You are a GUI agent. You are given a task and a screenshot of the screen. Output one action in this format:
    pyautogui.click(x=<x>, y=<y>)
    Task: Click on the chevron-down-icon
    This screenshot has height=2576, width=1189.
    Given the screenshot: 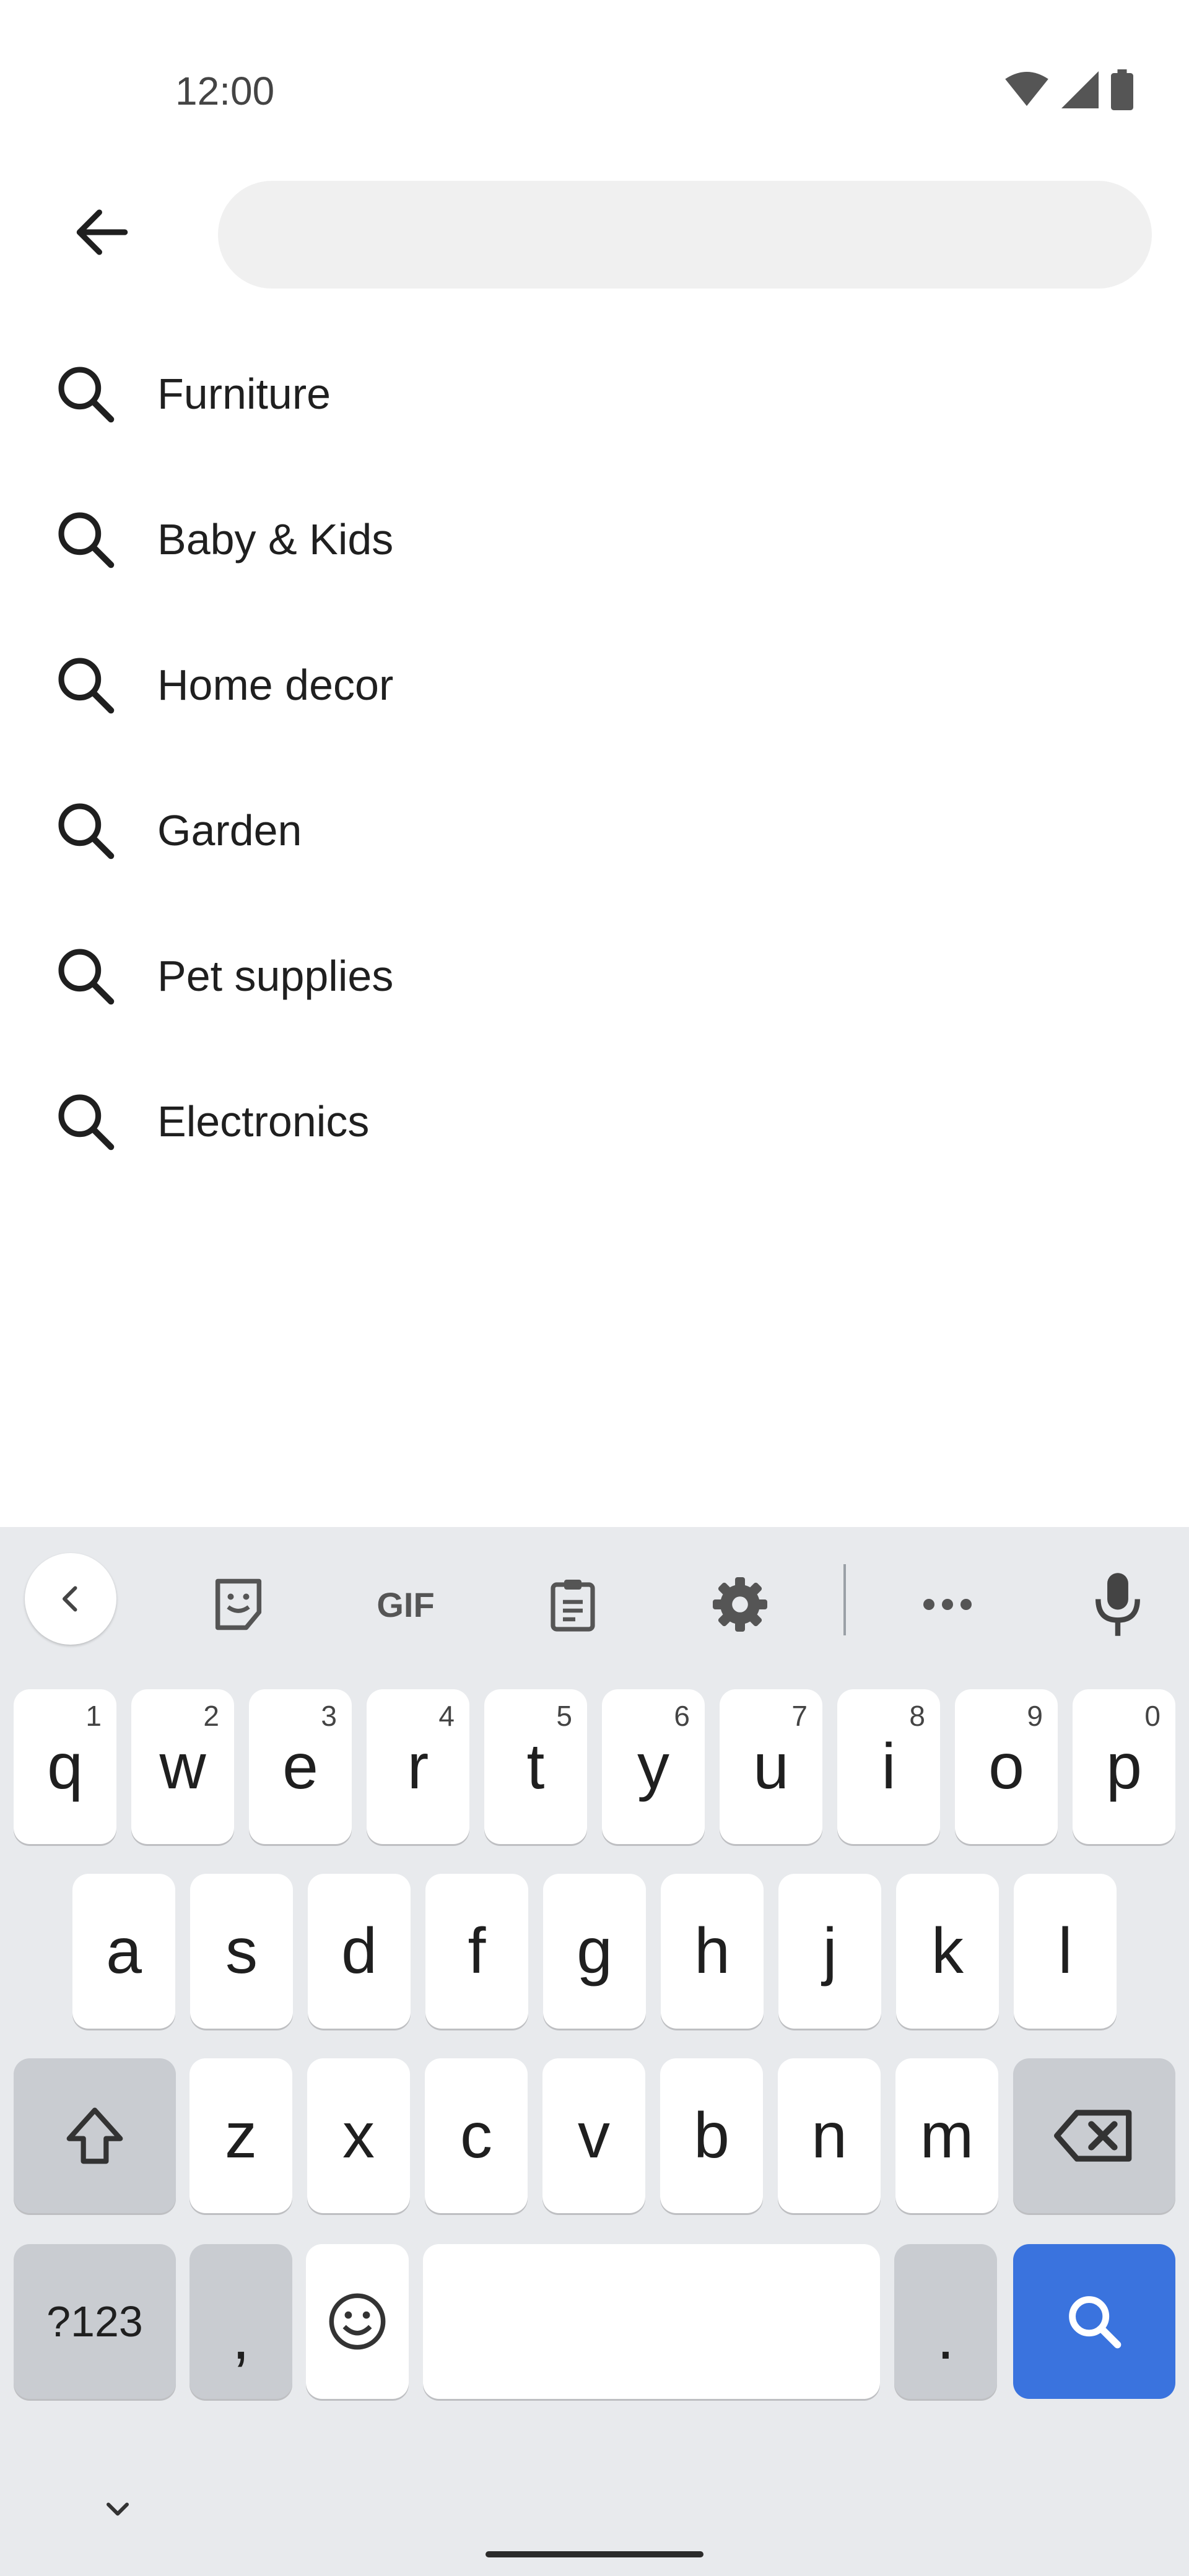 What is the action you would take?
    pyautogui.click(x=118, y=2509)
    